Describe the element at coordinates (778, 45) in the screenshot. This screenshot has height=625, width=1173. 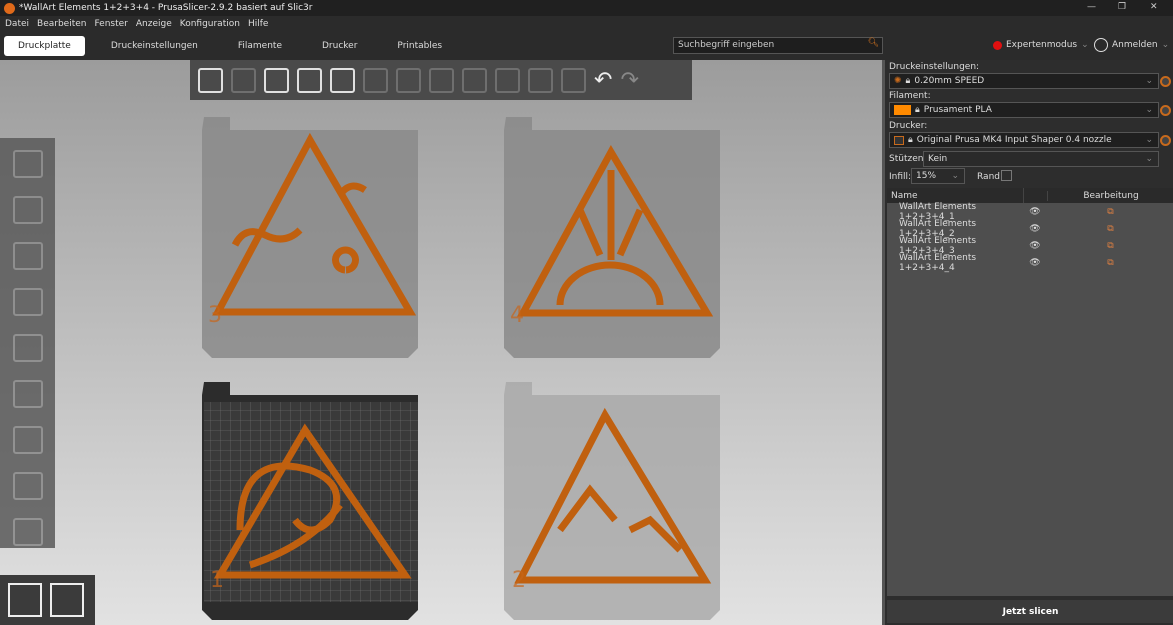
I see `search-input: Suchbegriff eingeben 🔍︎` at that location.